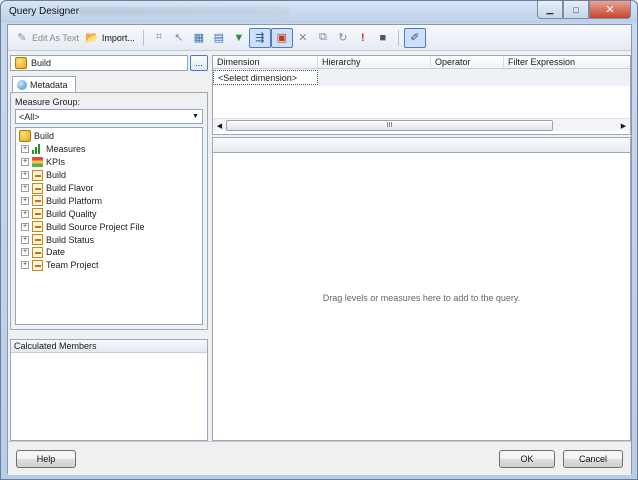 The width and height of the screenshot is (638, 480). What do you see at coordinates (550, 10) in the screenshot?
I see `minimize-button: ▁` at bounding box center [550, 10].